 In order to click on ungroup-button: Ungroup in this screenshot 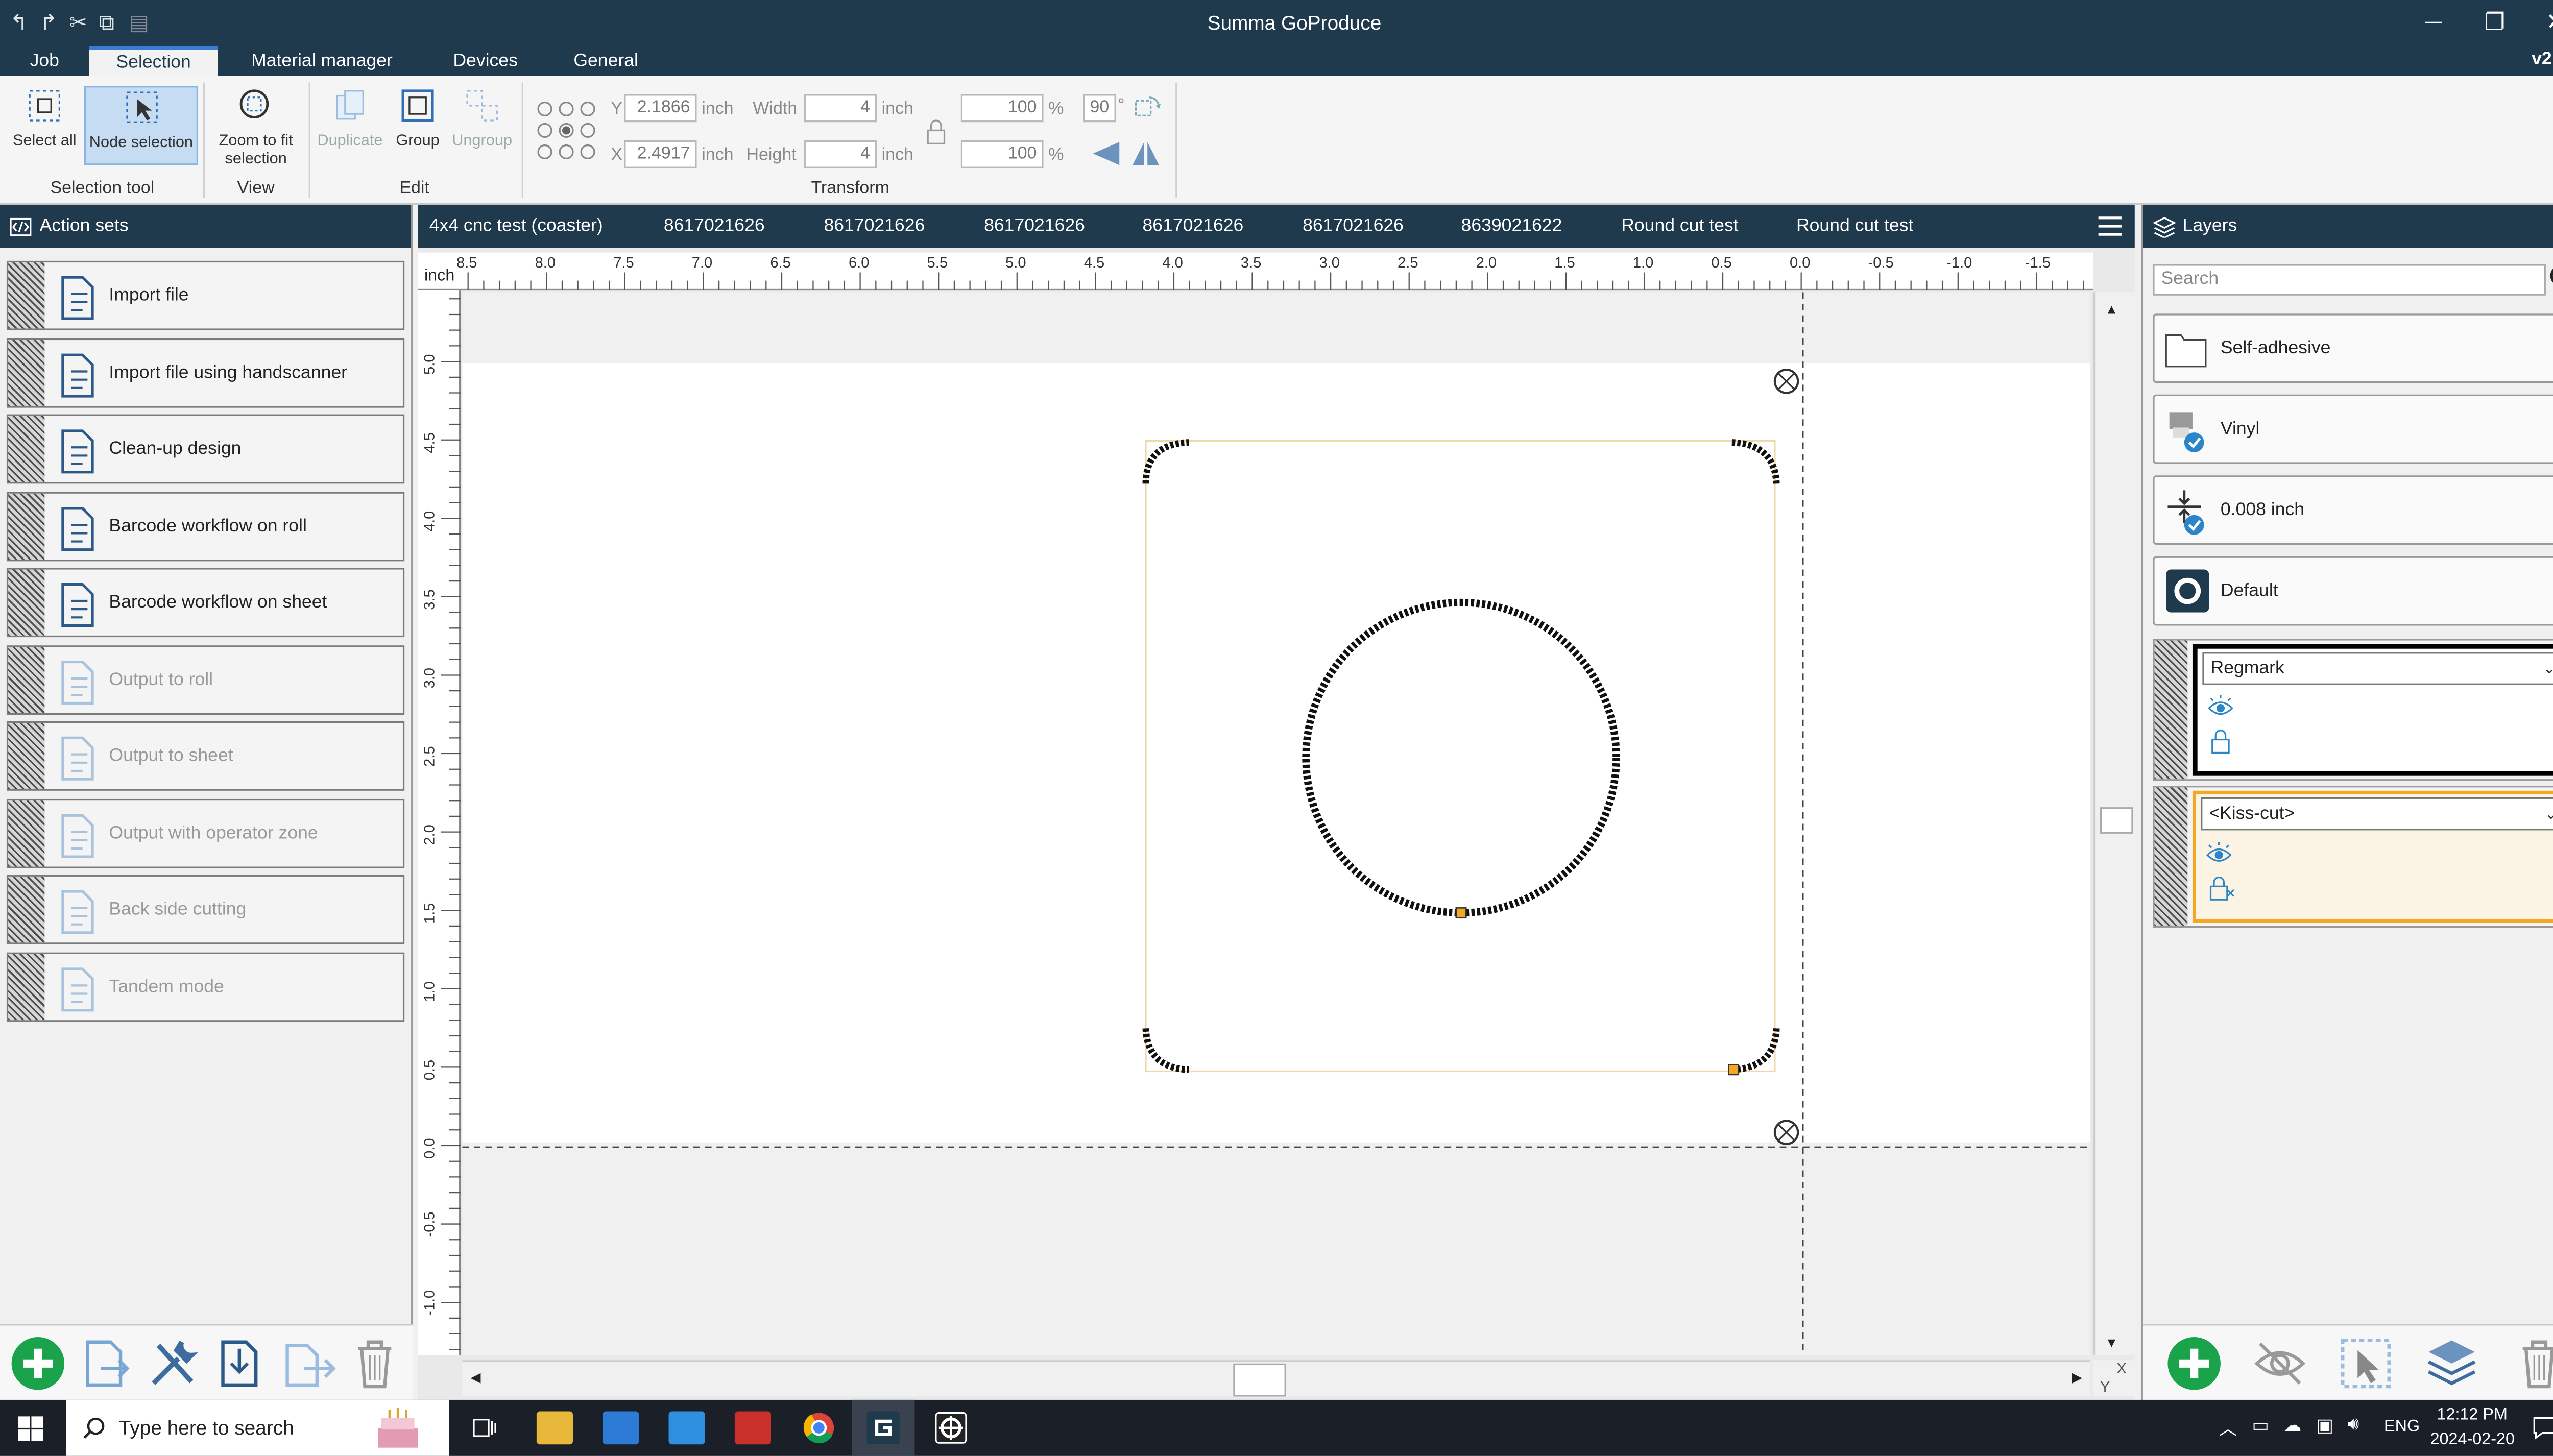, I will do `click(482, 125)`.